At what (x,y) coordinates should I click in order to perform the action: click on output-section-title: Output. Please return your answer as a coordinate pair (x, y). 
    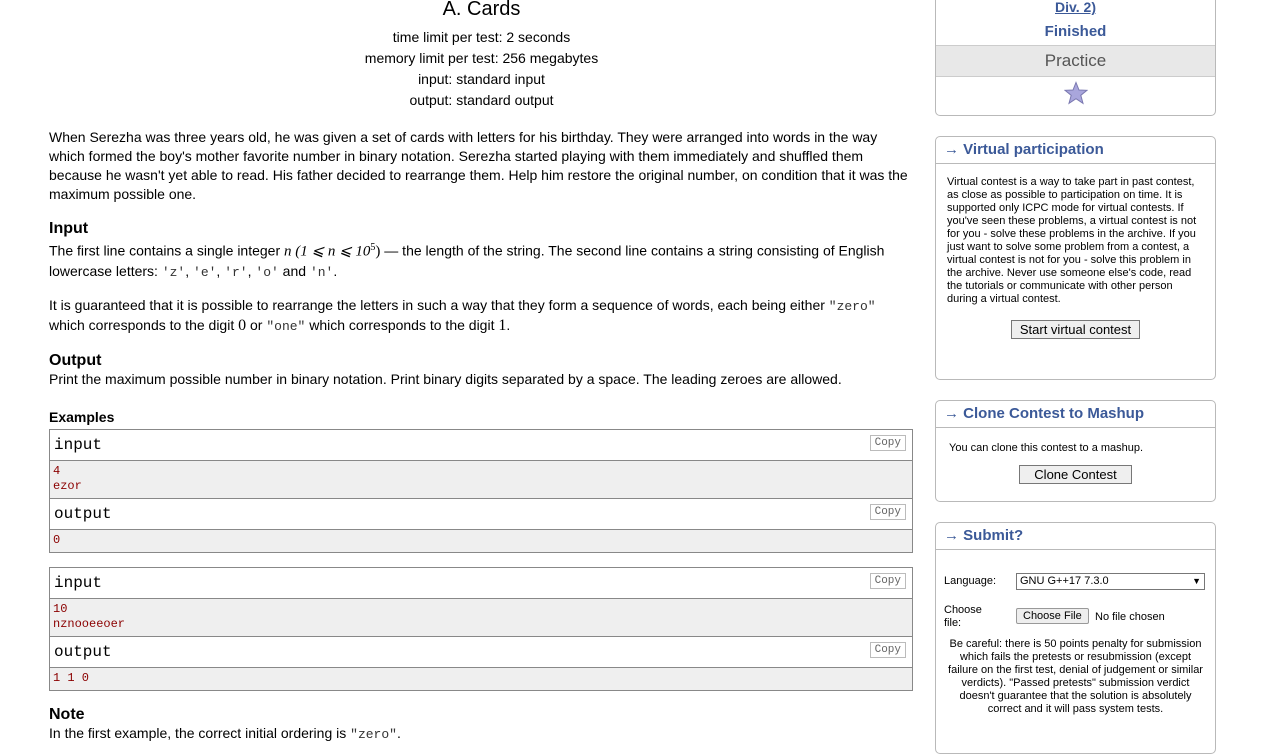
    Looking at the image, I should click on (75, 360).